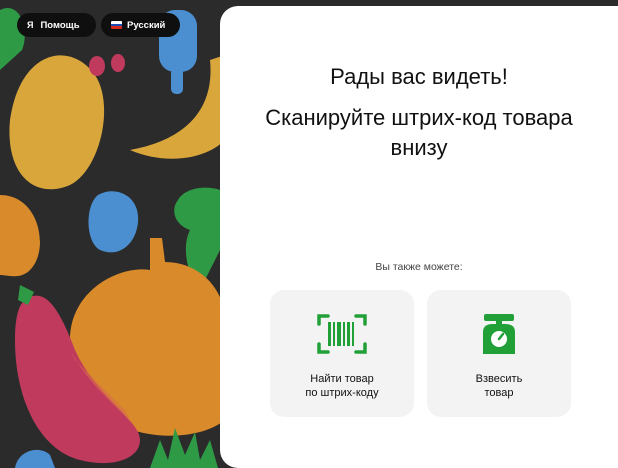  I want to click on top-bar: Я Помощь Русский, so click(98, 25).